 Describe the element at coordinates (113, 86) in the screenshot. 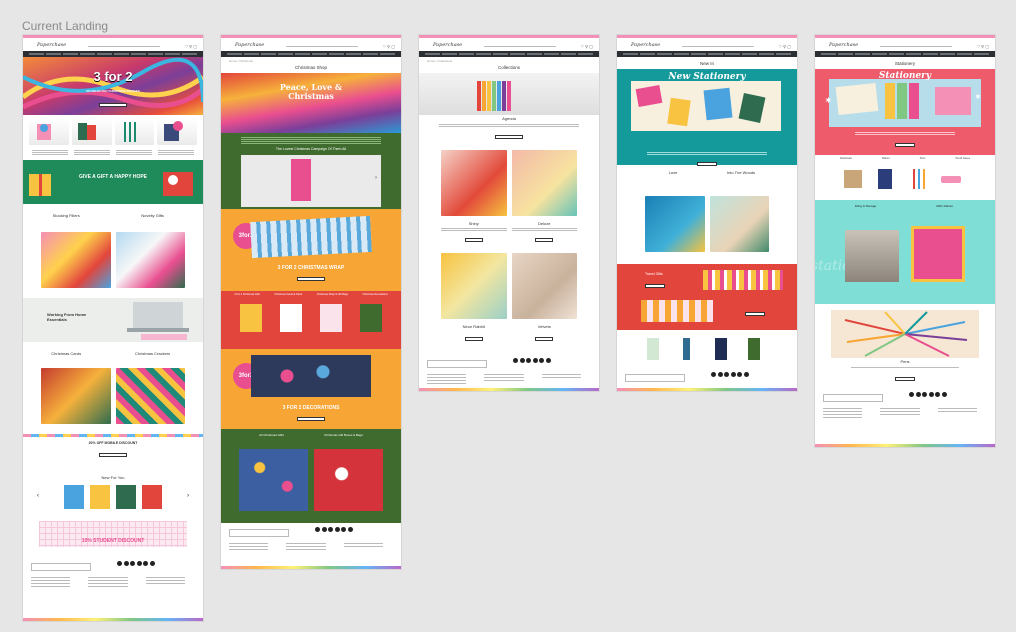

I see `hero-banner: 3 for 2 ON SELECTED CHRISTMAS RANGES` at that location.